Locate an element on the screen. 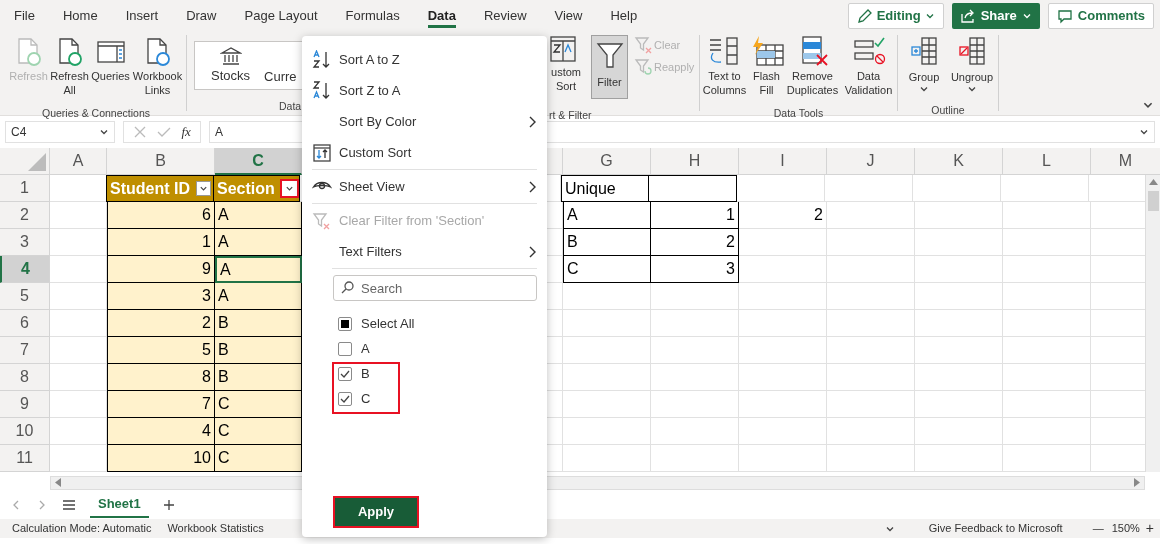 The width and height of the screenshot is (1160, 544). table-cell-text: C is located at coordinates (573, 269).